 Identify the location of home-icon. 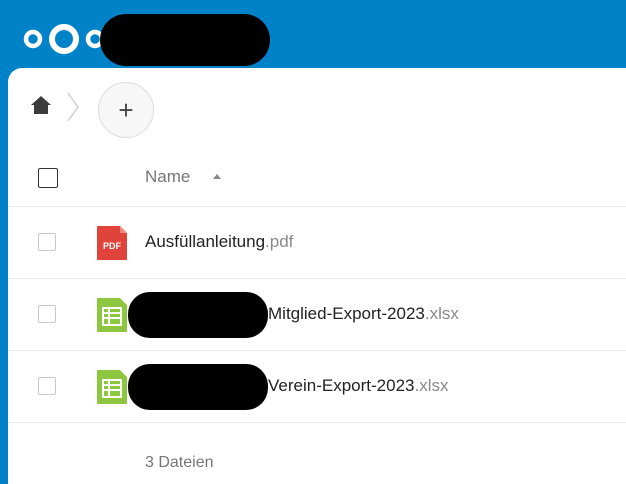
(41, 105).